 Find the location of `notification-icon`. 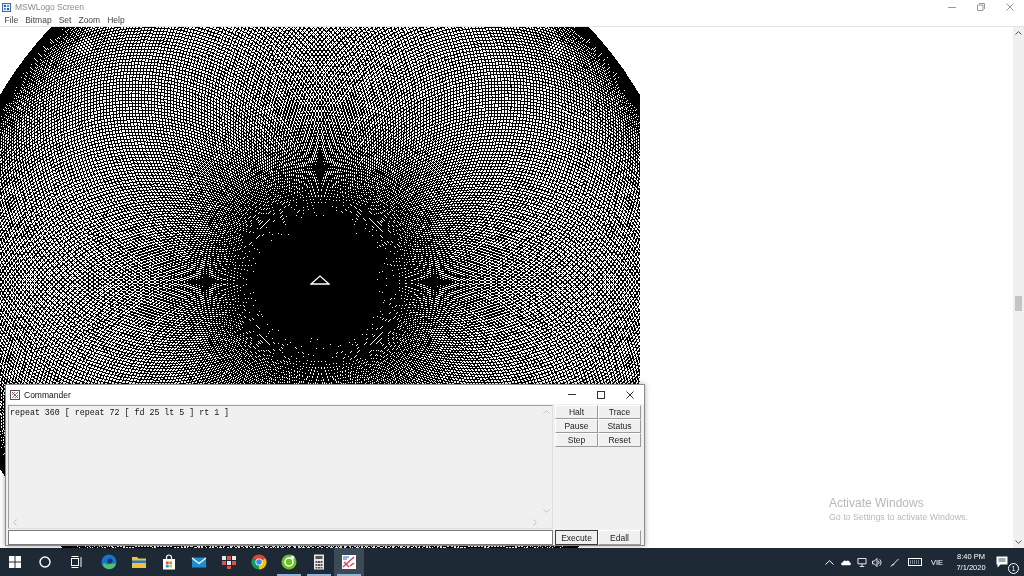

notification-icon is located at coordinates (1002, 562).